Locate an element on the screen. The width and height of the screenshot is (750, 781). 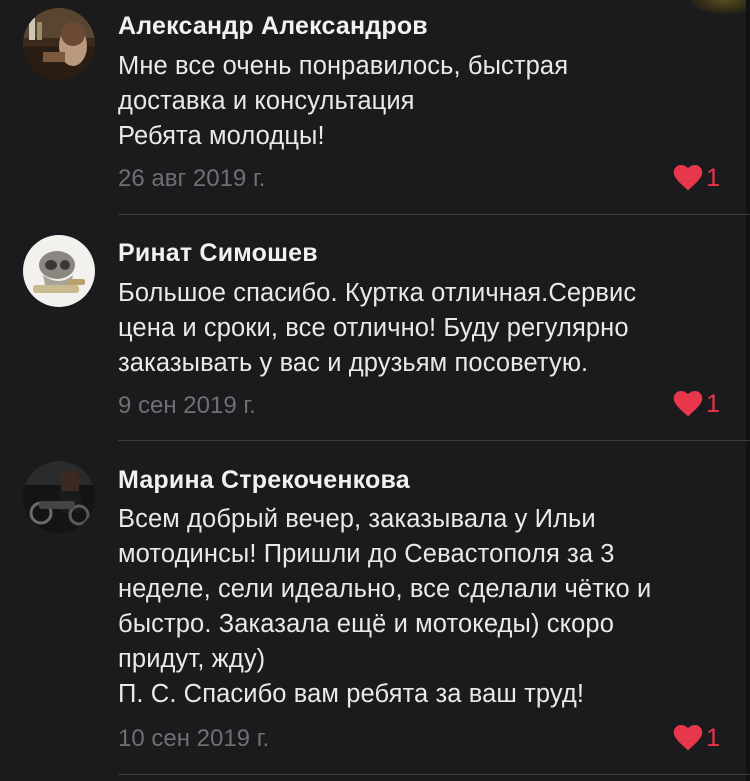
comment-text-line: мотодинсы! Пришли до Севастополя за 3 is located at coordinates (366, 554).